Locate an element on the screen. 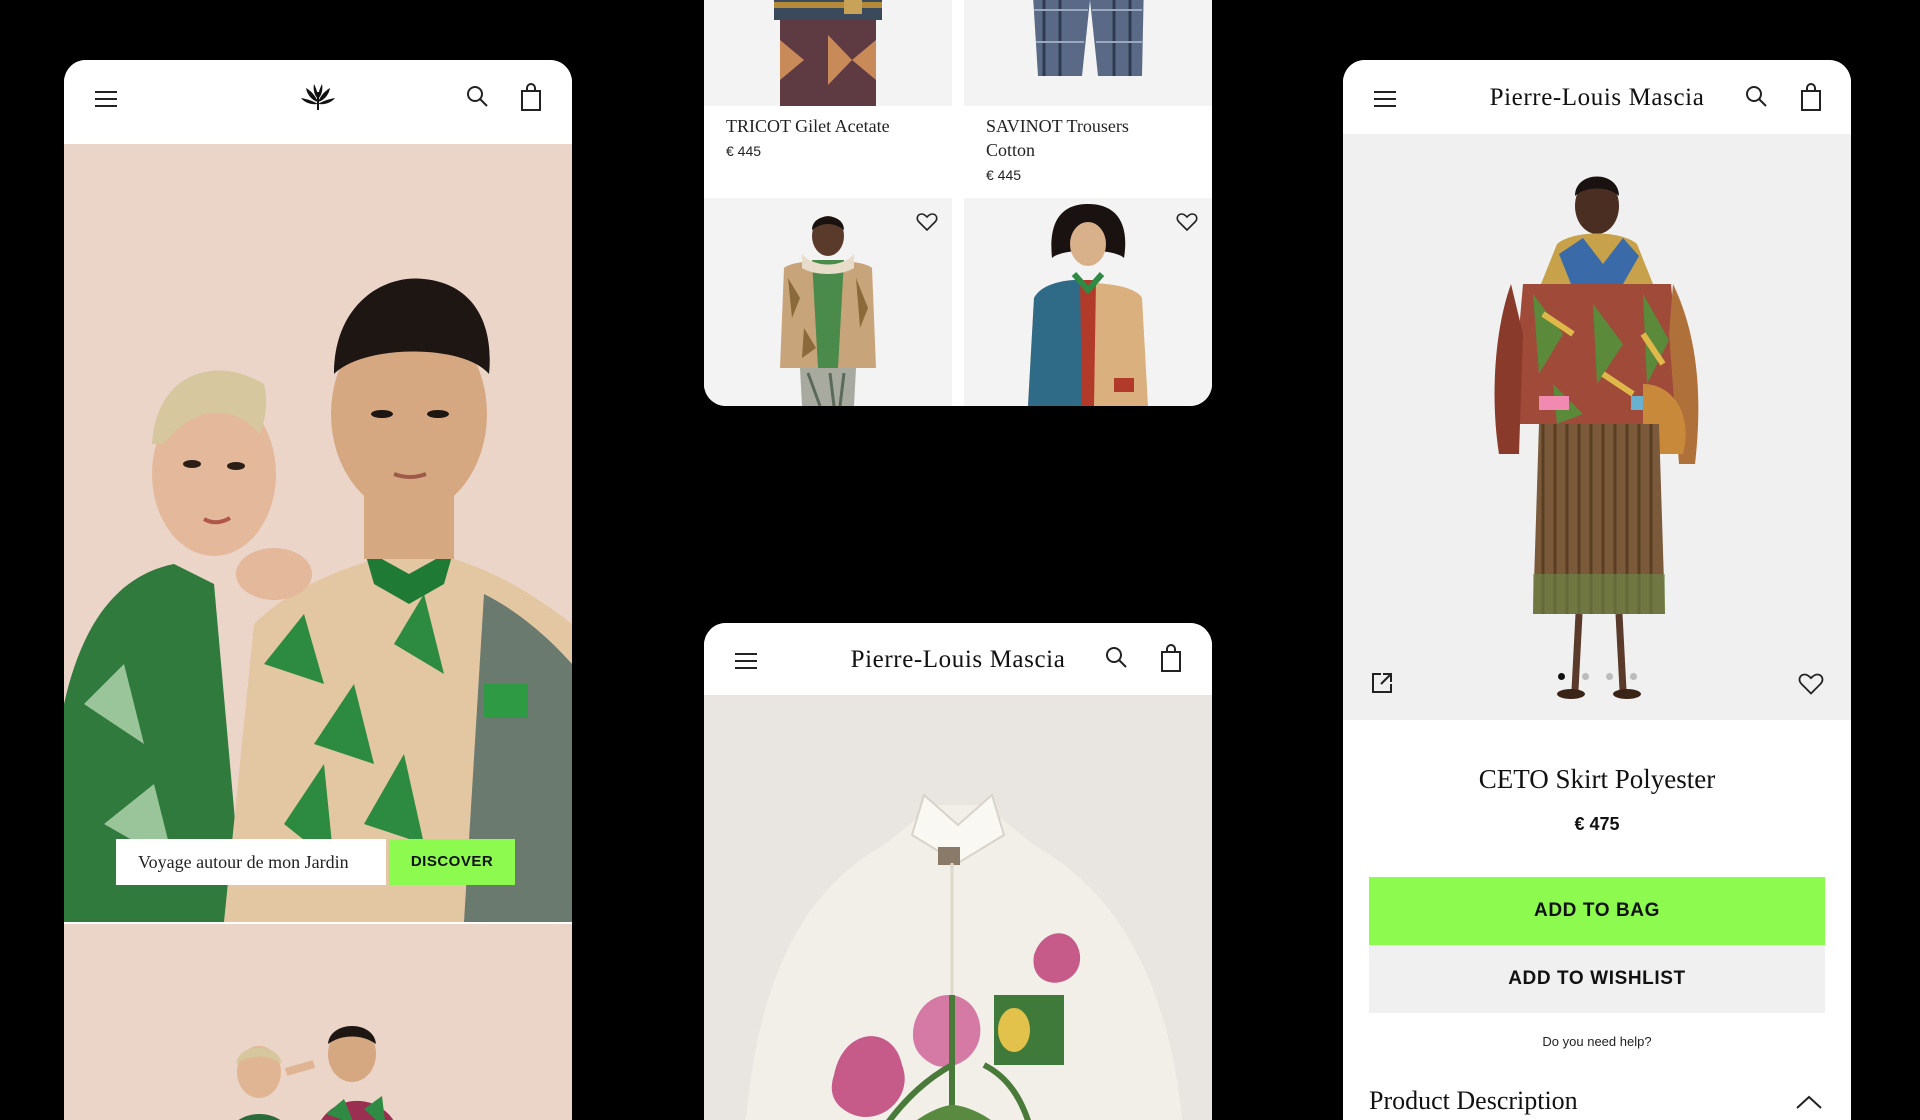 Image resolution: width=1920 pixels, height=1120 pixels. product-image-screen: Pierre-Louis Mascia is located at coordinates (958, 871).